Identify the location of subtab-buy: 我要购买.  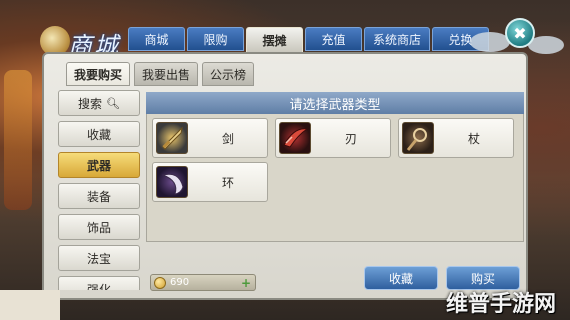
(98, 74).